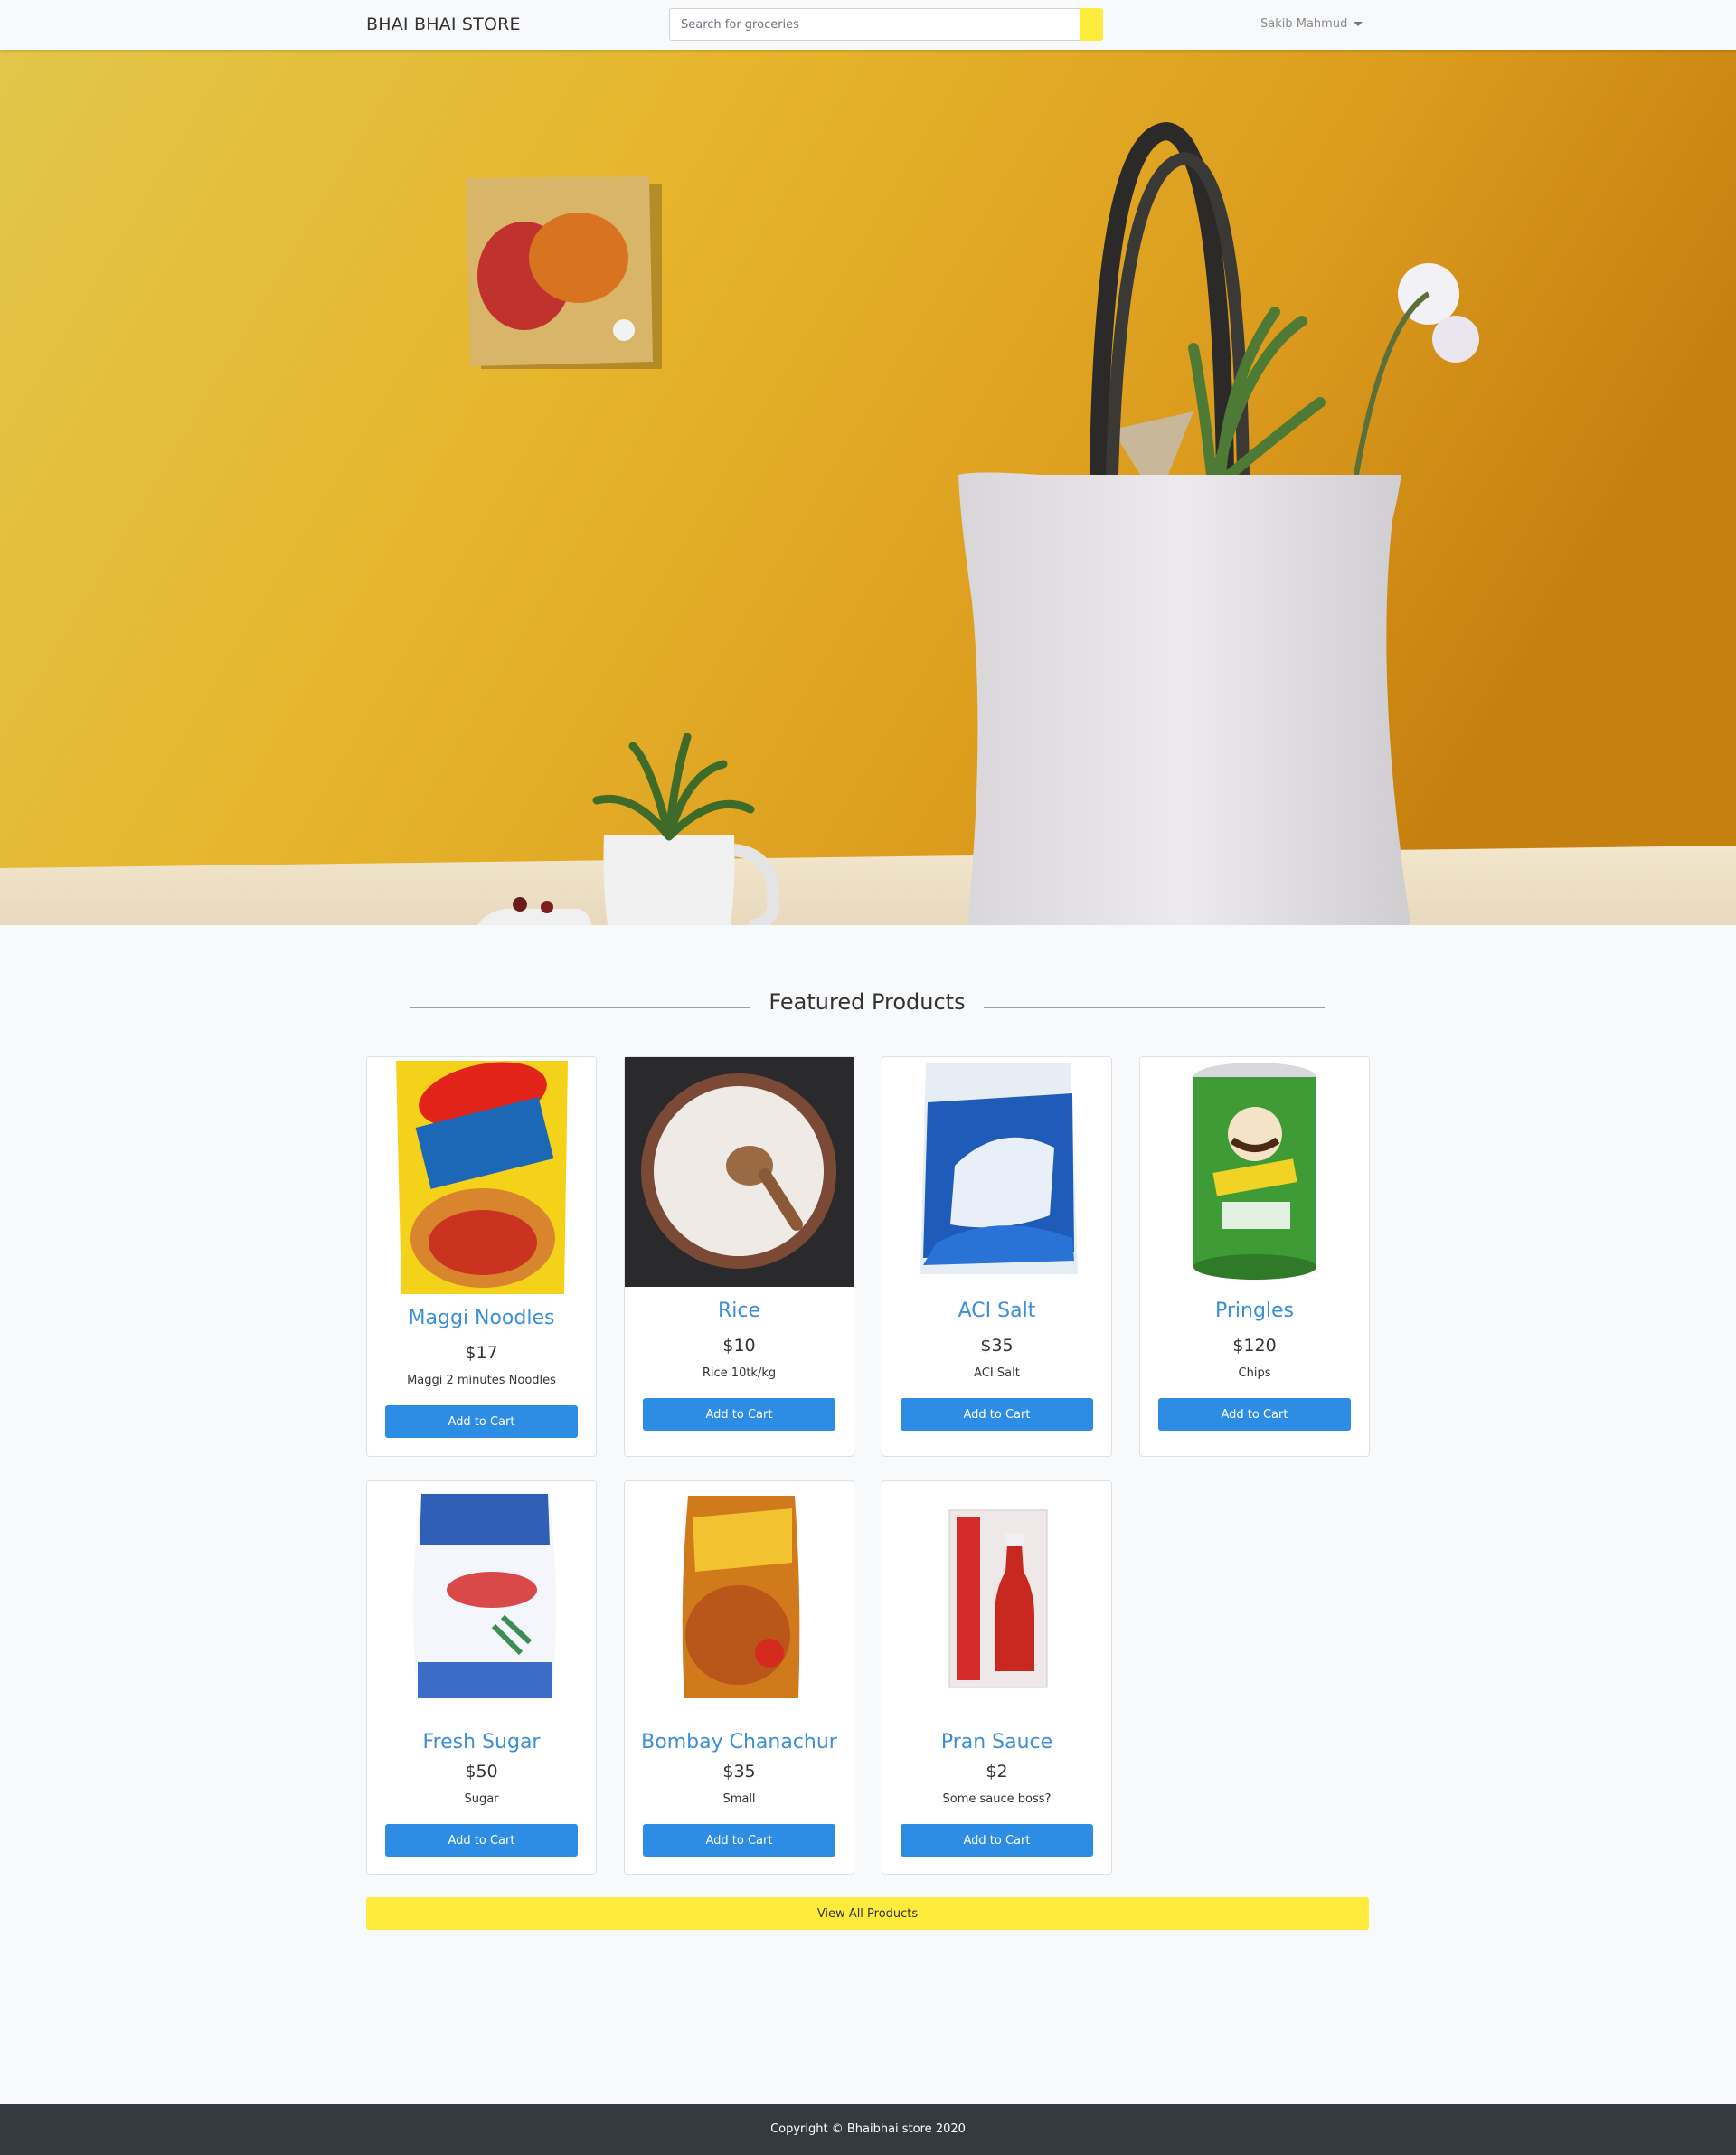 The height and width of the screenshot is (2155, 1736). Describe the element at coordinates (482, 1318) in the screenshot. I see `product-name-link: Maggi Noodles` at that location.